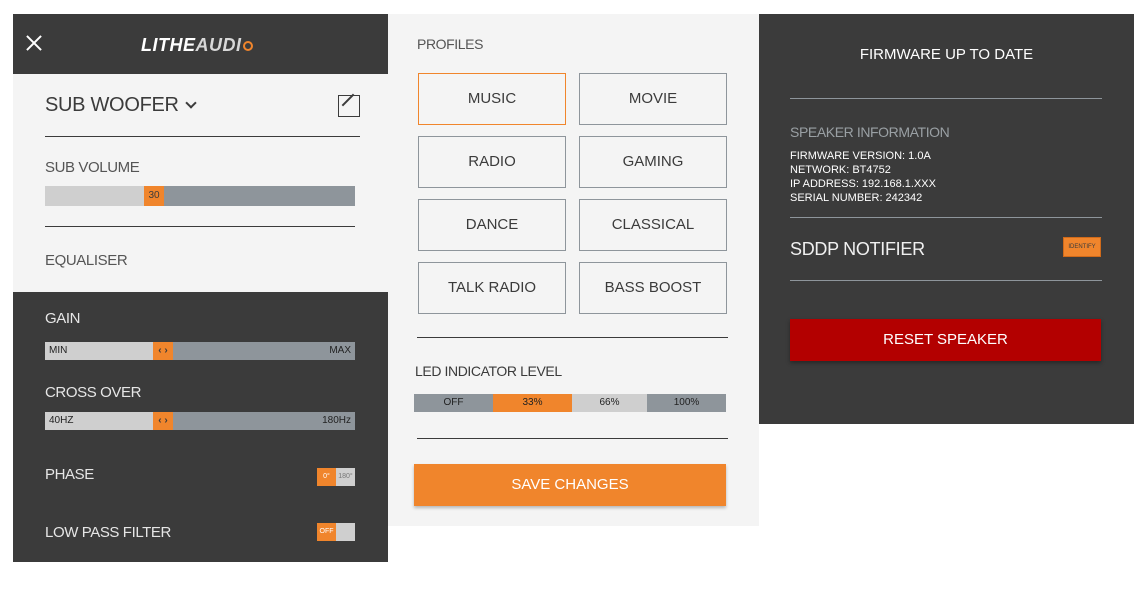  Describe the element at coordinates (1082, 247) in the screenshot. I see `identify-button: IDENTIFY` at that location.